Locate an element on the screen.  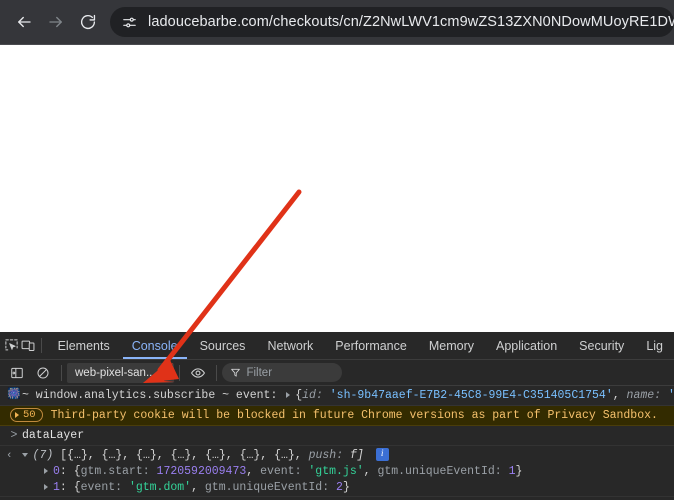
reload-icon is located at coordinates (88, 22).